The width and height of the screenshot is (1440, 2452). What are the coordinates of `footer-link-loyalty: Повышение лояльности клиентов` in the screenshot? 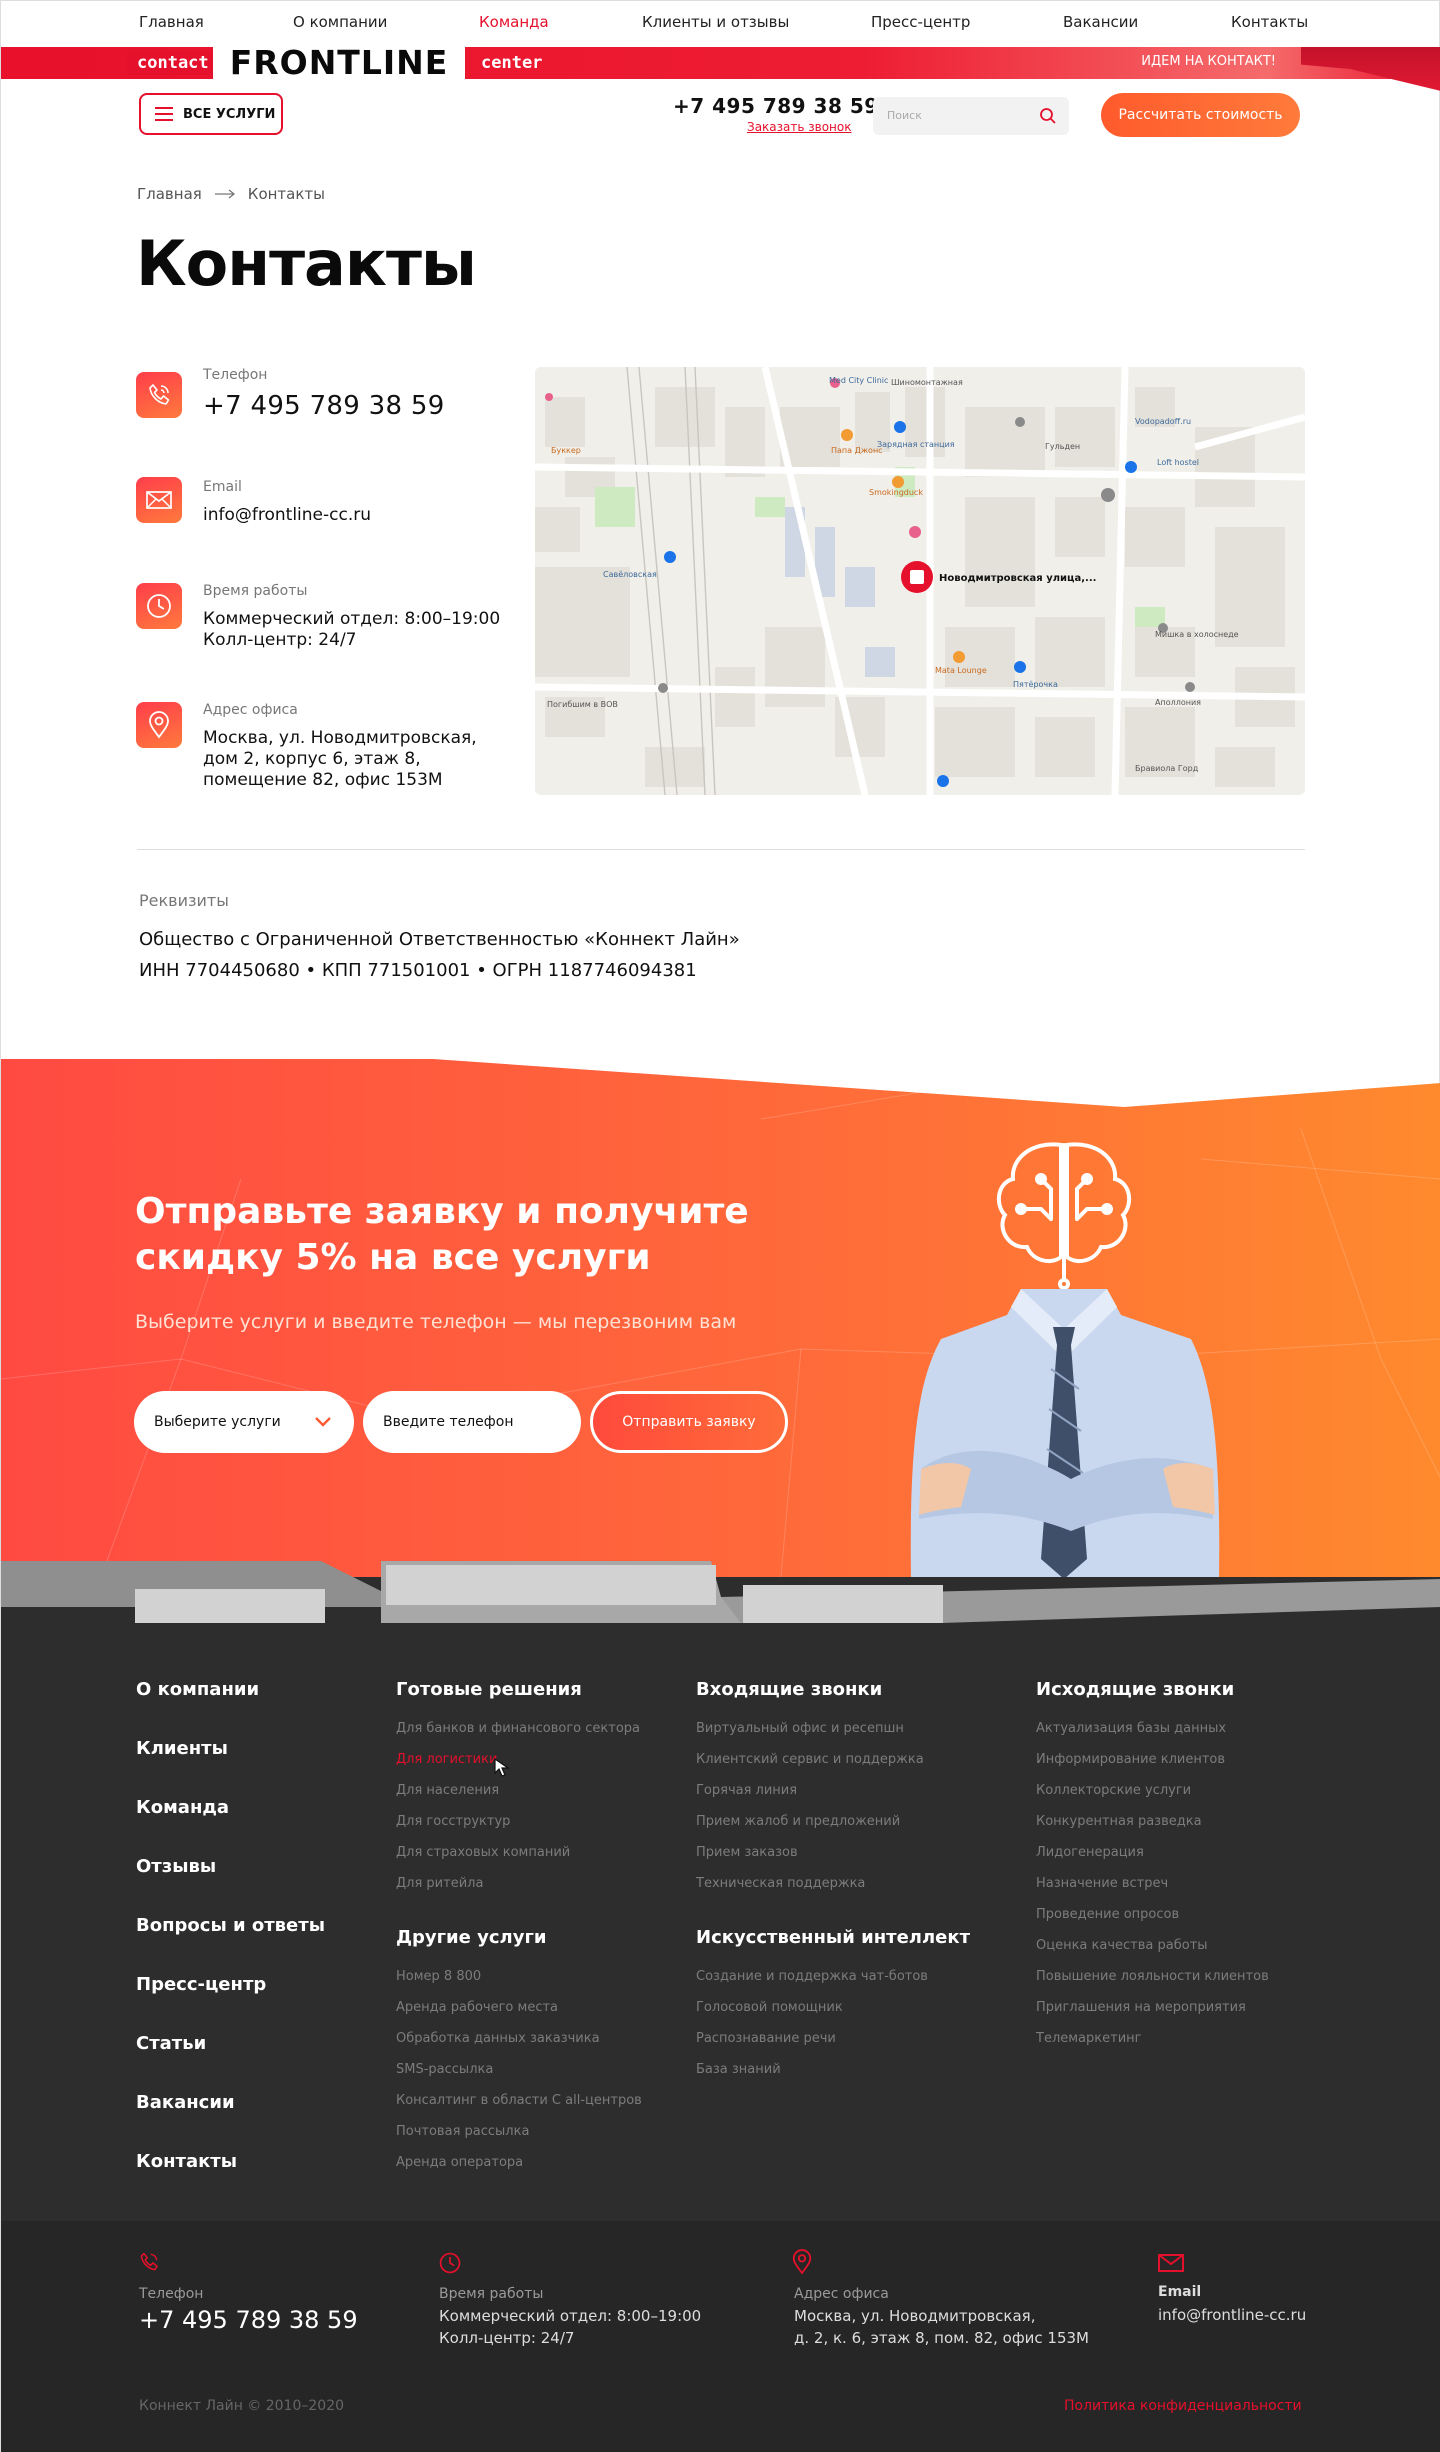 It's located at (1152, 1976).